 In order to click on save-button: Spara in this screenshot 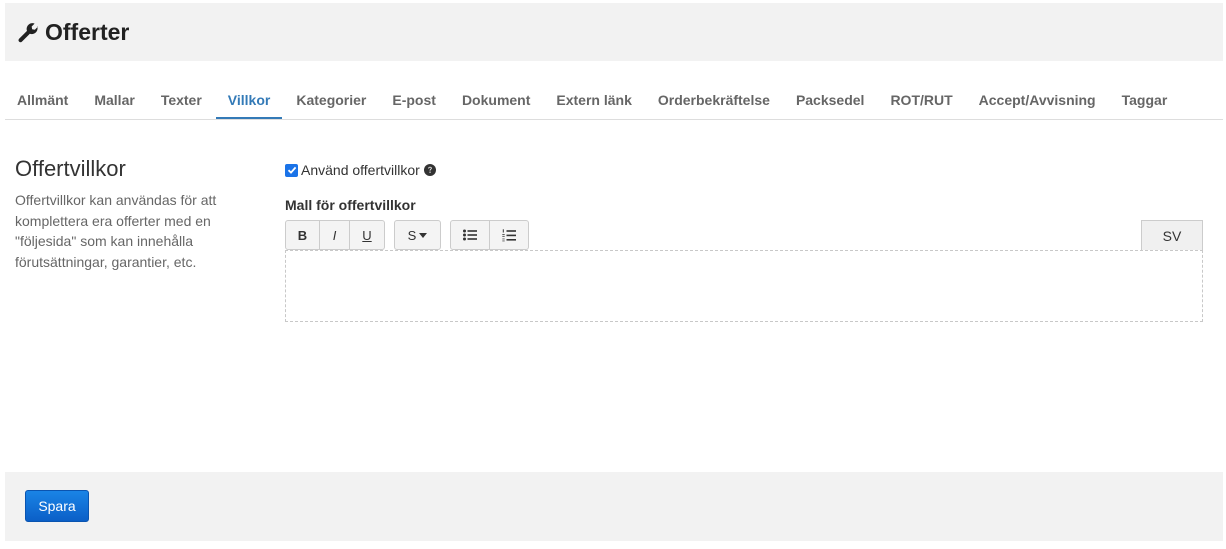, I will do `click(57, 506)`.